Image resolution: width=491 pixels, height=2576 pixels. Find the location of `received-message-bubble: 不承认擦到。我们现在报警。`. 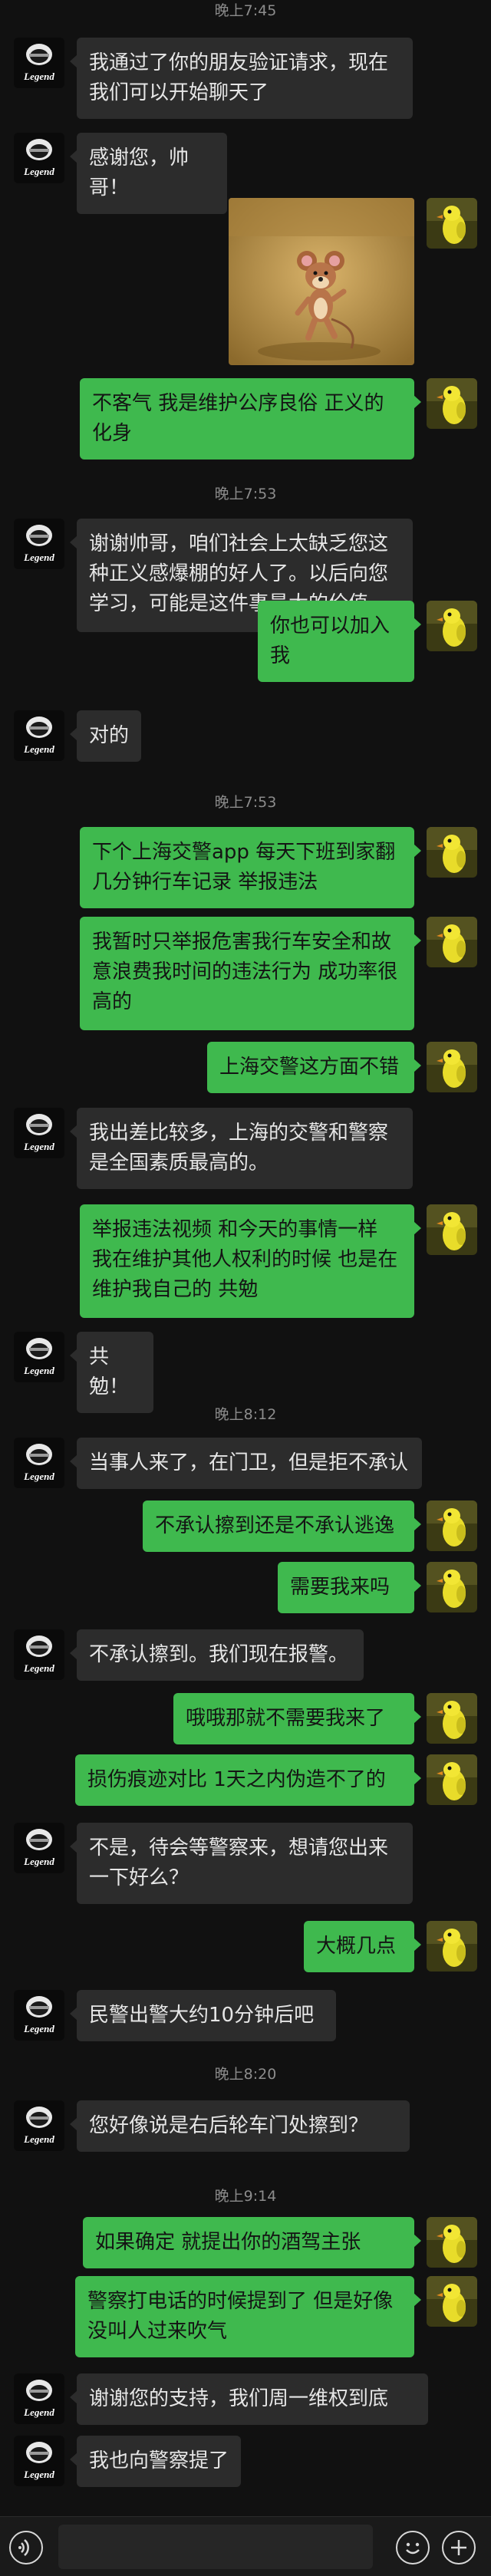

received-message-bubble: 不承认擦到。我们现在报警。 is located at coordinates (217, 1655).